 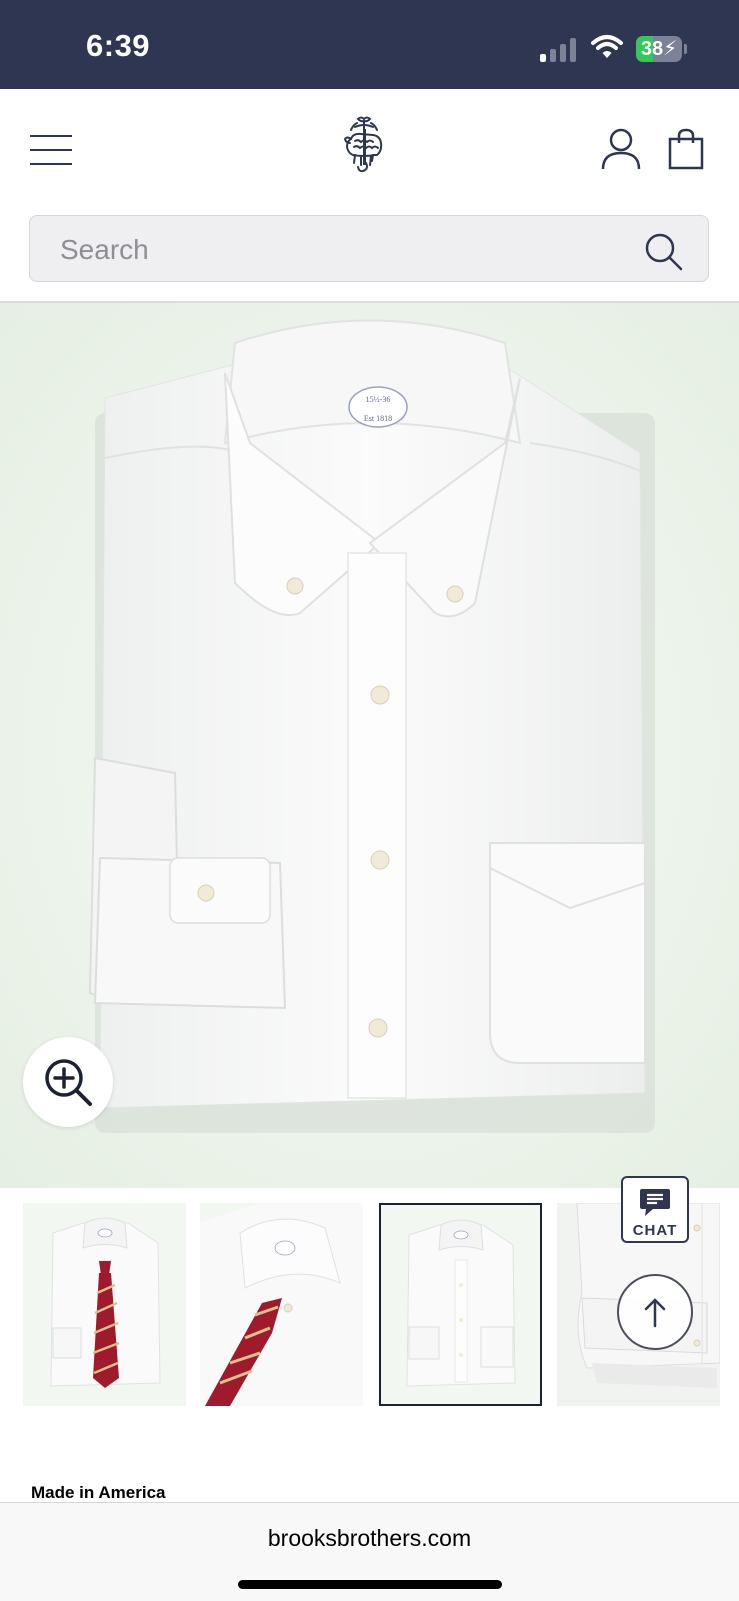 What do you see at coordinates (369, 196) in the screenshot?
I see `site-header` at bounding box center [369, 196].